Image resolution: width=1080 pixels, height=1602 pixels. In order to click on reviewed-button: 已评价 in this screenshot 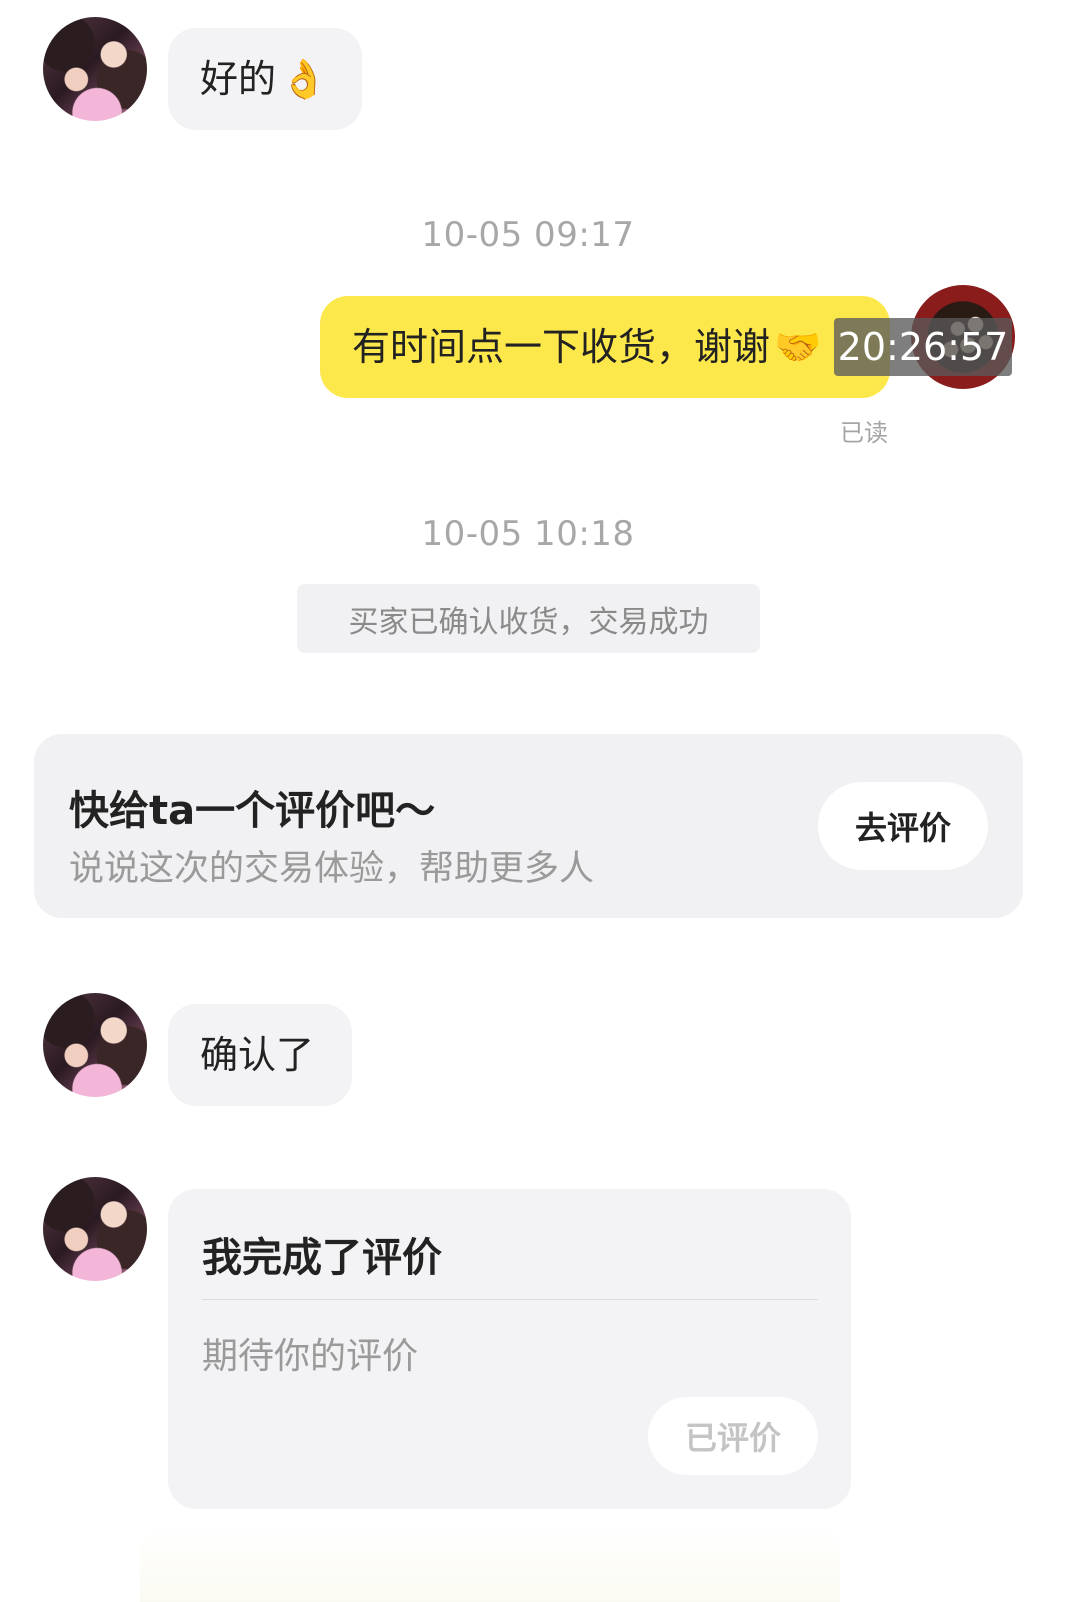, I will do `click(733, 1436)`.